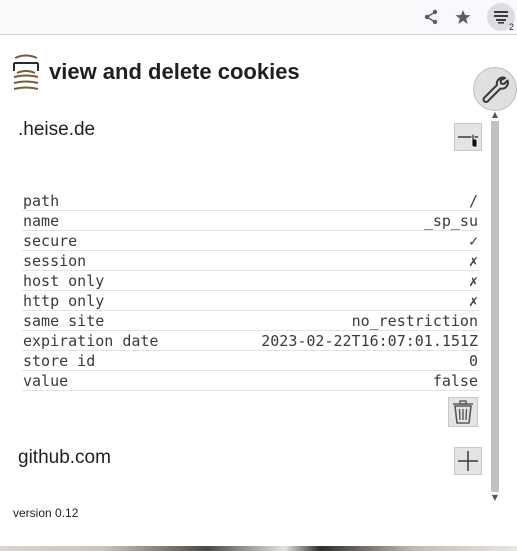  Describe the element at coordinates (338, 340) in the screenshot. I see `property-value: 2023-02-22T16:07:01.151Z` at that location.